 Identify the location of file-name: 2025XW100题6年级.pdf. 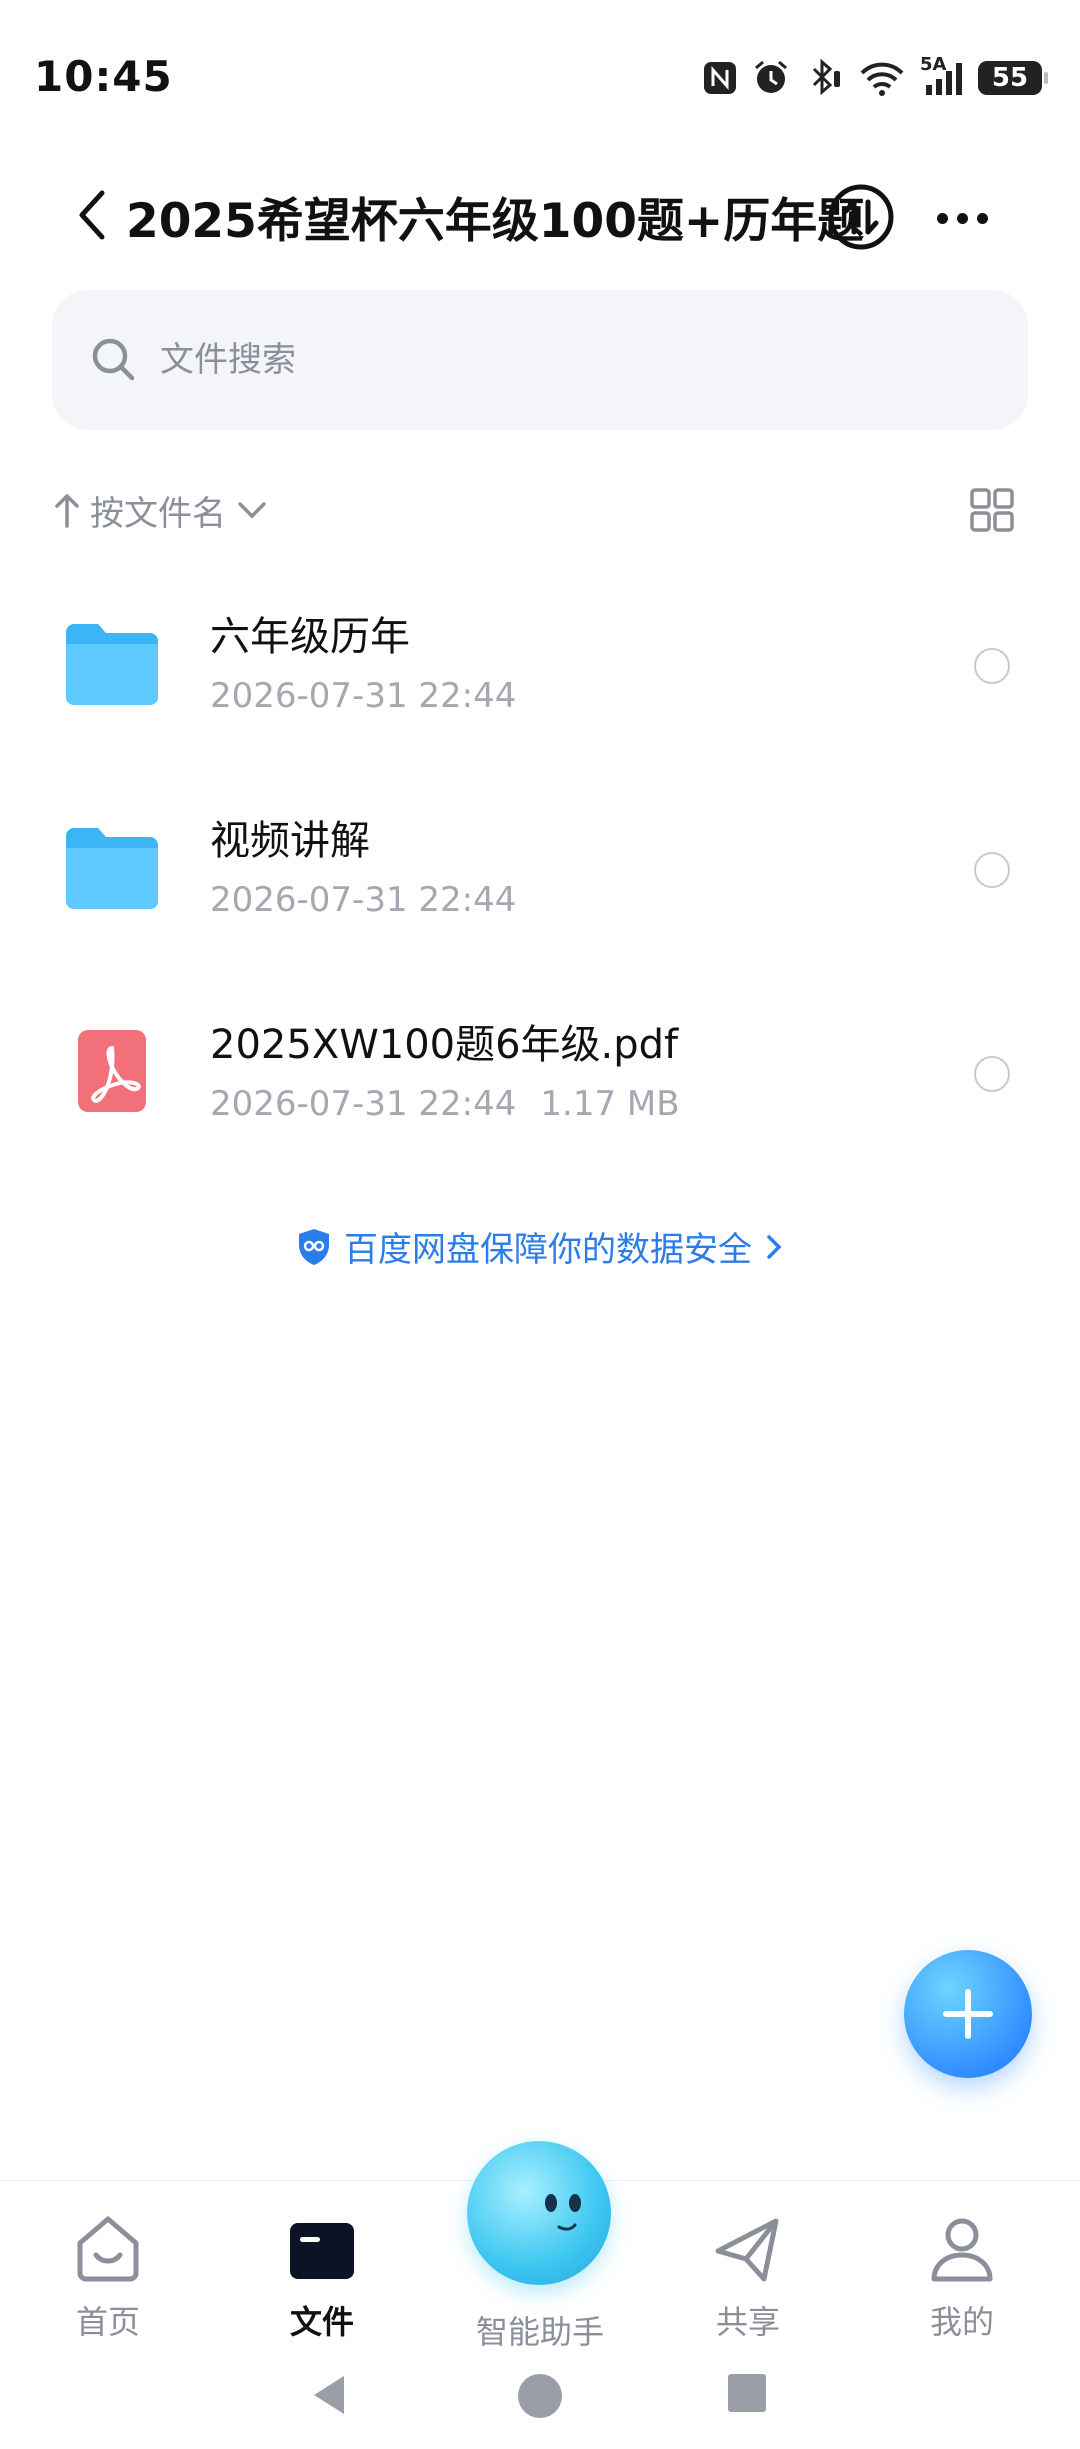
(444, 1045).